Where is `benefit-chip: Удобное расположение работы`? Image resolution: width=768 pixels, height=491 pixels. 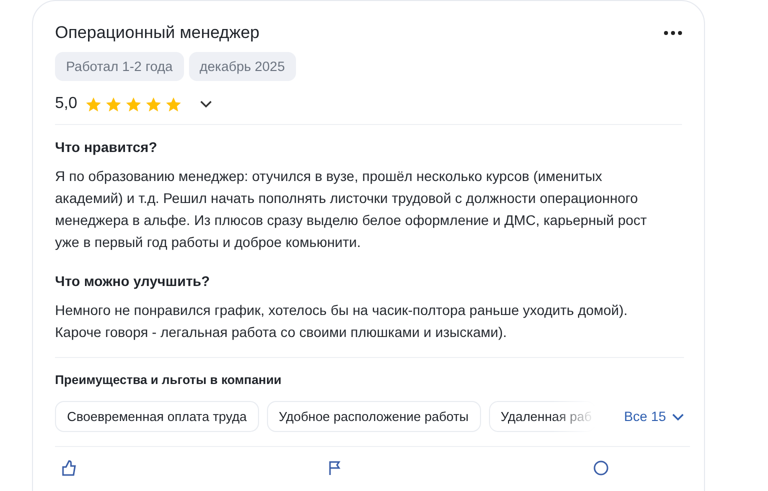 benefit-chip: Удобное расположение работы is located at coordinates (373, 416).